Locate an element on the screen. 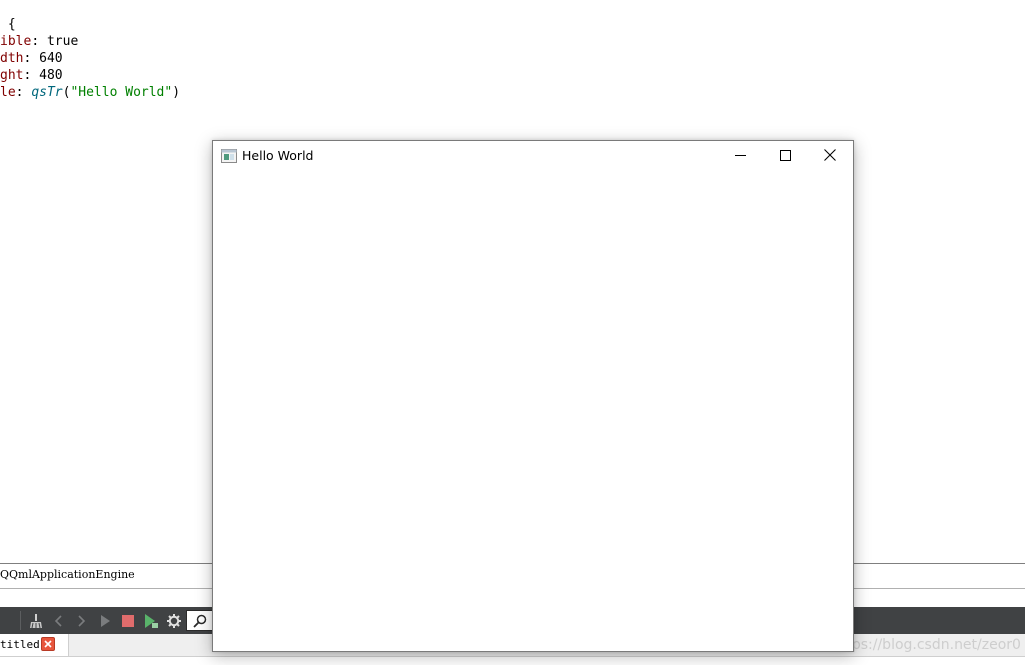  close-button is located at coordinates (830, 155).